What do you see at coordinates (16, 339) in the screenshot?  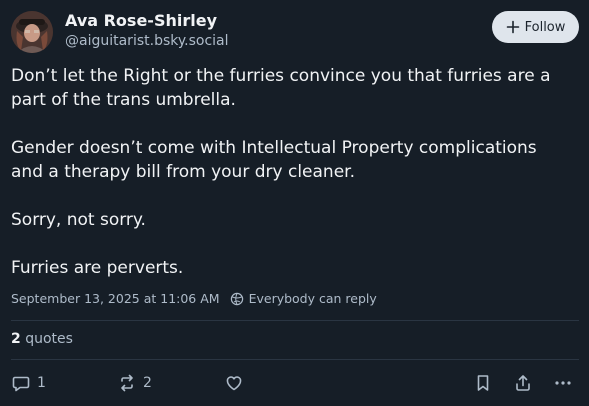 I see `quotes-number: 2` at bounding box center [16, 339].